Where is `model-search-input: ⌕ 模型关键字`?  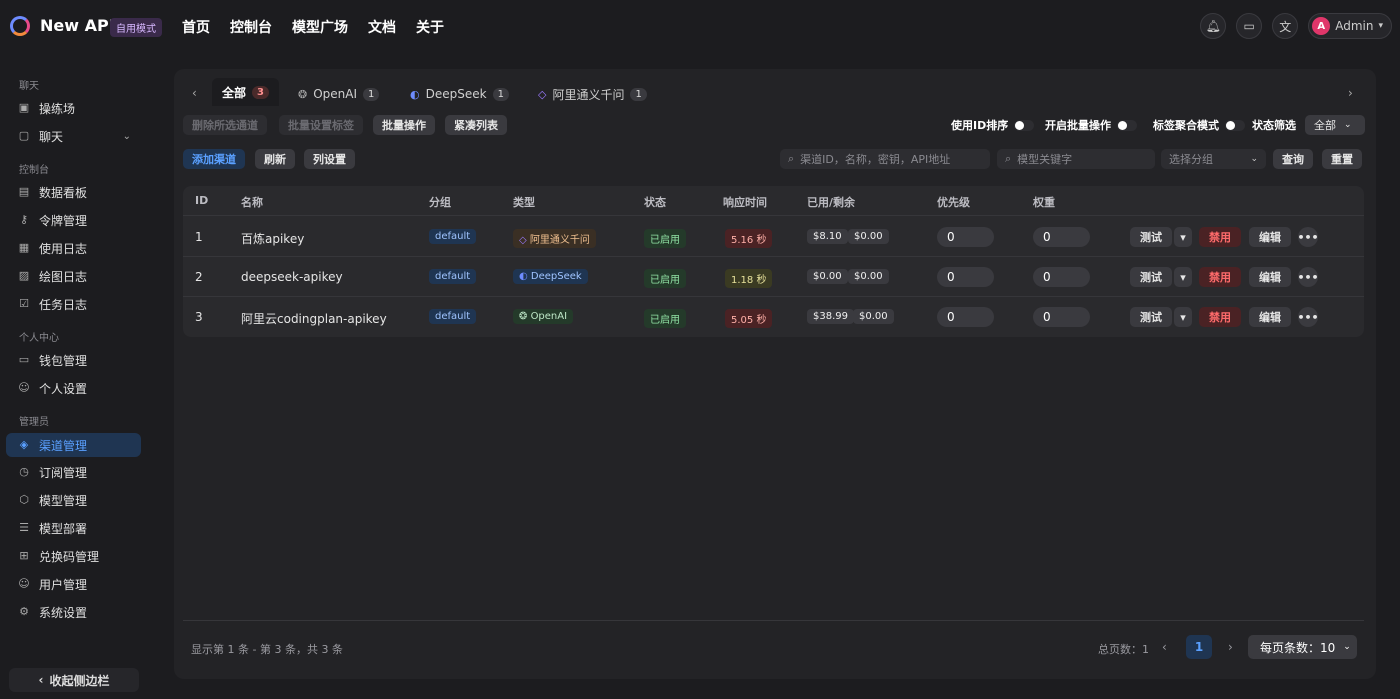
model-search-input: ⌕ 模型关键字 is located at coordinates (1076, 159).